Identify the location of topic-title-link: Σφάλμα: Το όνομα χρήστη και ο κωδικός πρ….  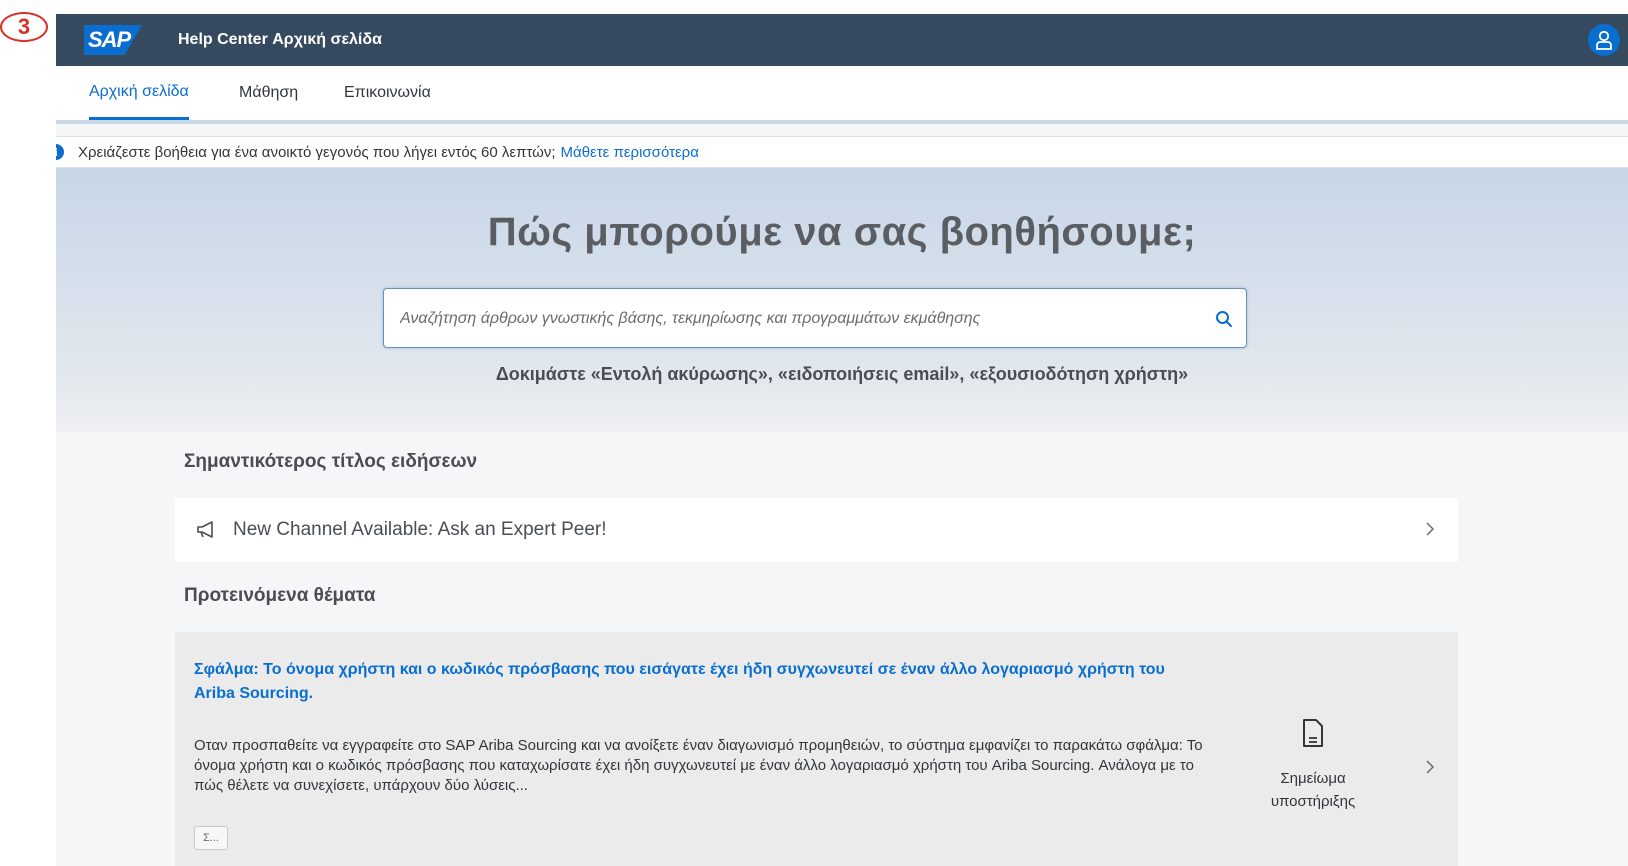
(694, 682).